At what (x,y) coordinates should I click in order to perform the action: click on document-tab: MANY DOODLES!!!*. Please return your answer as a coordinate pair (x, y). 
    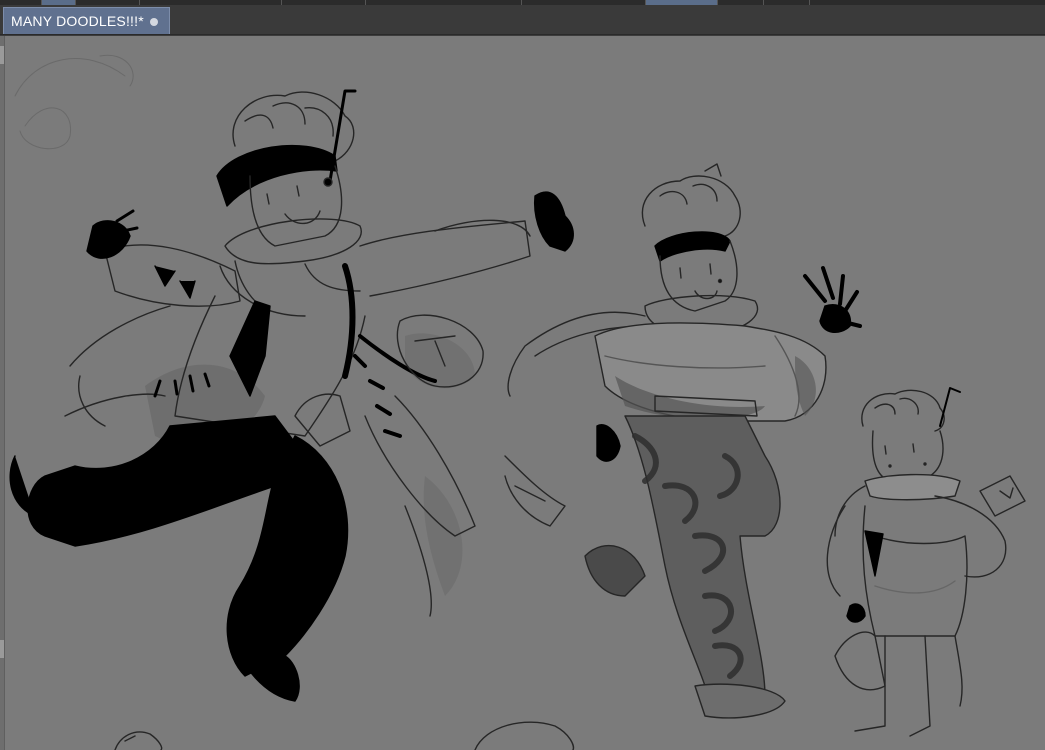
    Looking at the image, I should click on (86, 20).